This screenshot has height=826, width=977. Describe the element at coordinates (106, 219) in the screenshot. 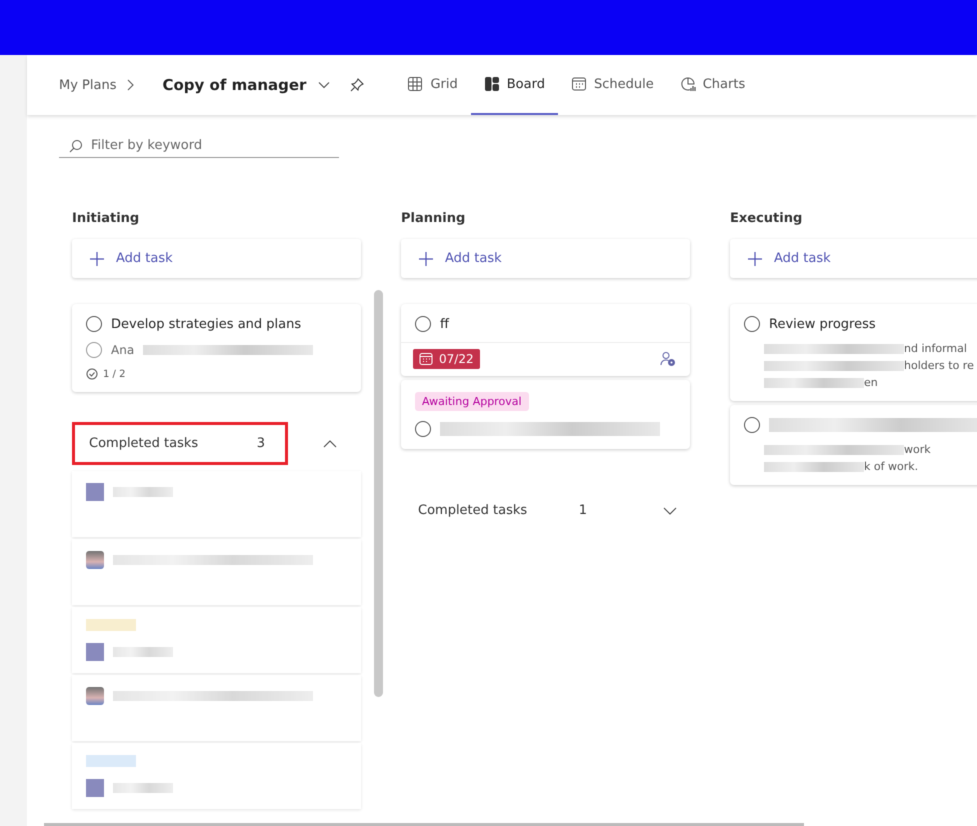

I see `column-title: Initiating` at that location.